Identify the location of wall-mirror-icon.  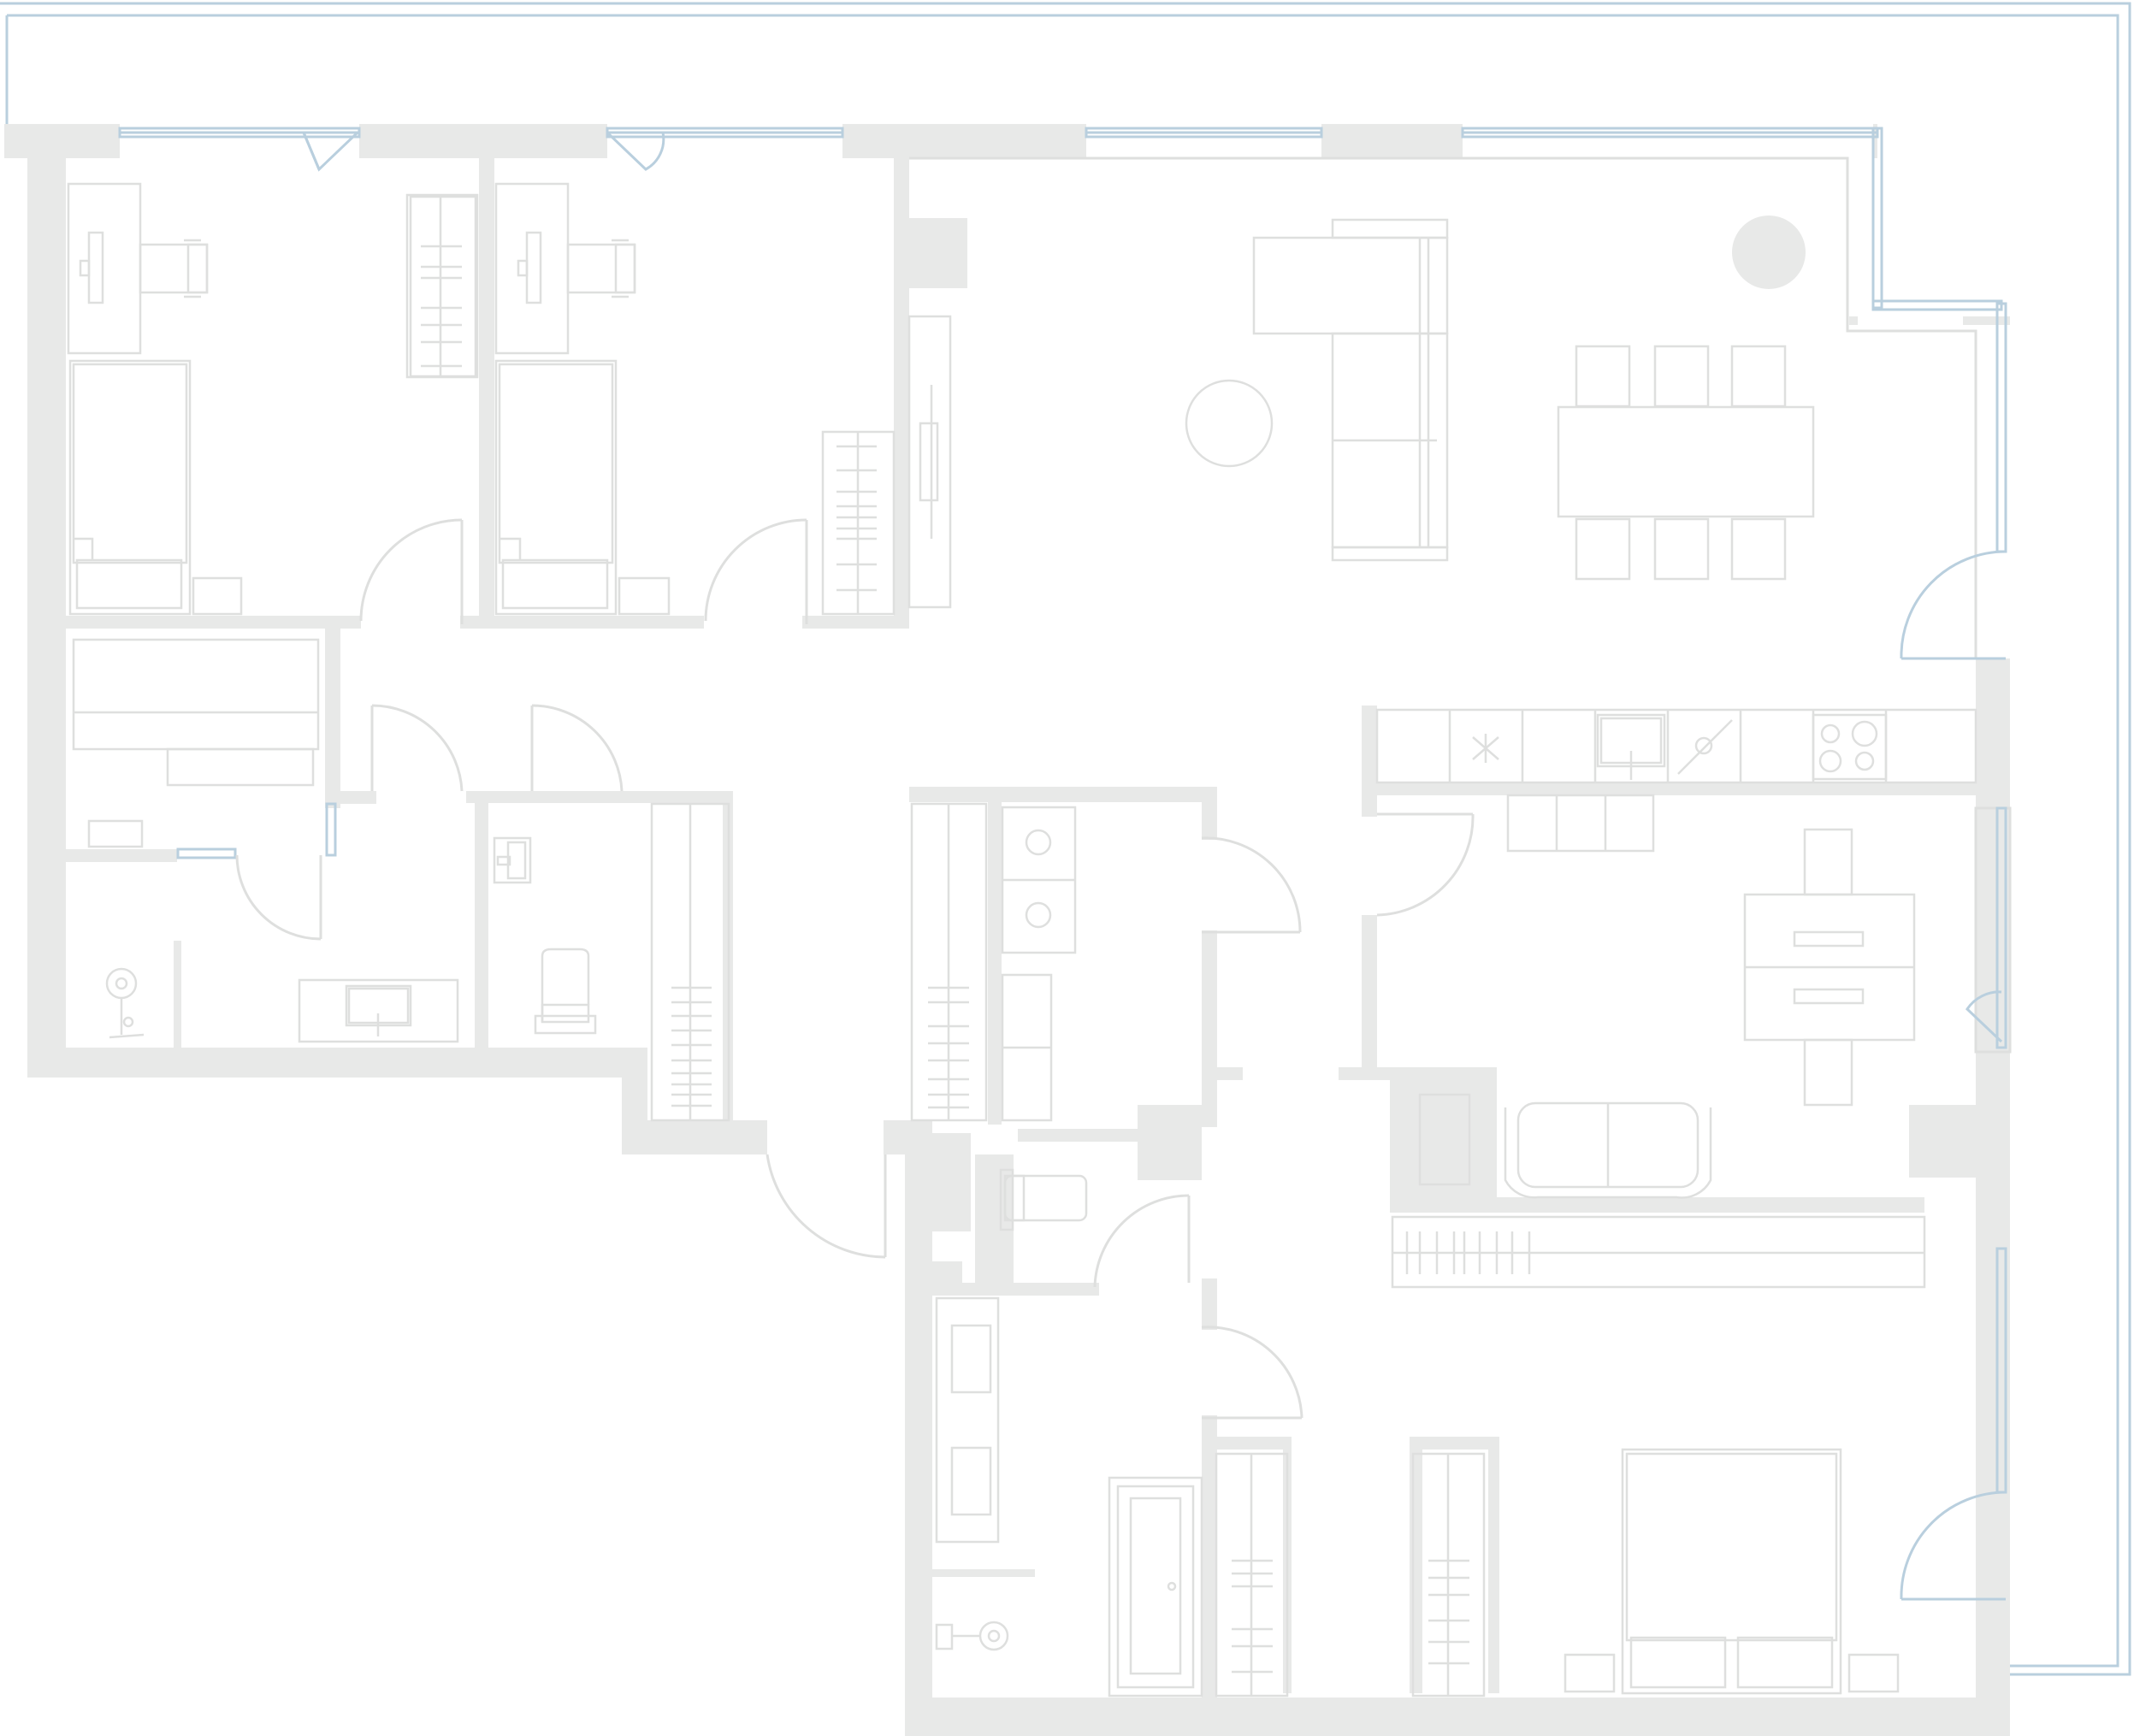
(929, 462).